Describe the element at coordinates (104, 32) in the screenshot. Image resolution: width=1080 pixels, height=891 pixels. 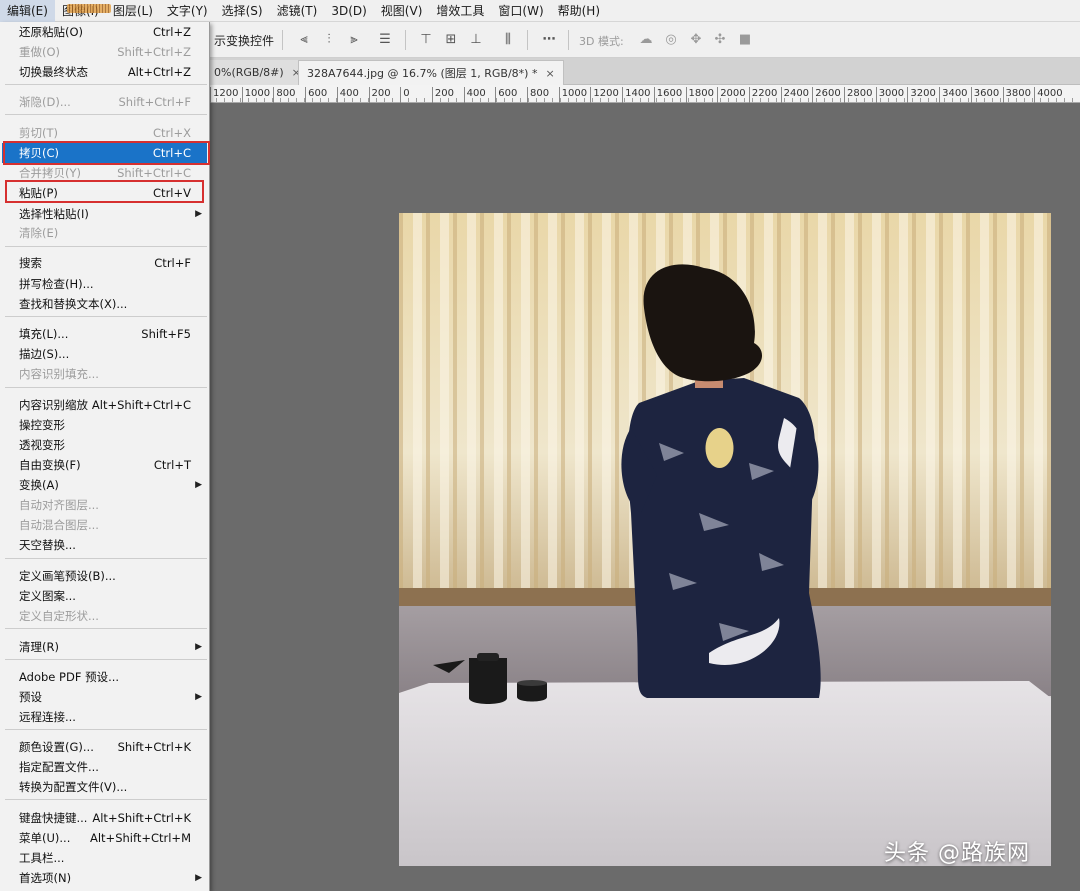
I see `edit-menu-item: 还原粘贴(O) Ctrl+Z` at that location.